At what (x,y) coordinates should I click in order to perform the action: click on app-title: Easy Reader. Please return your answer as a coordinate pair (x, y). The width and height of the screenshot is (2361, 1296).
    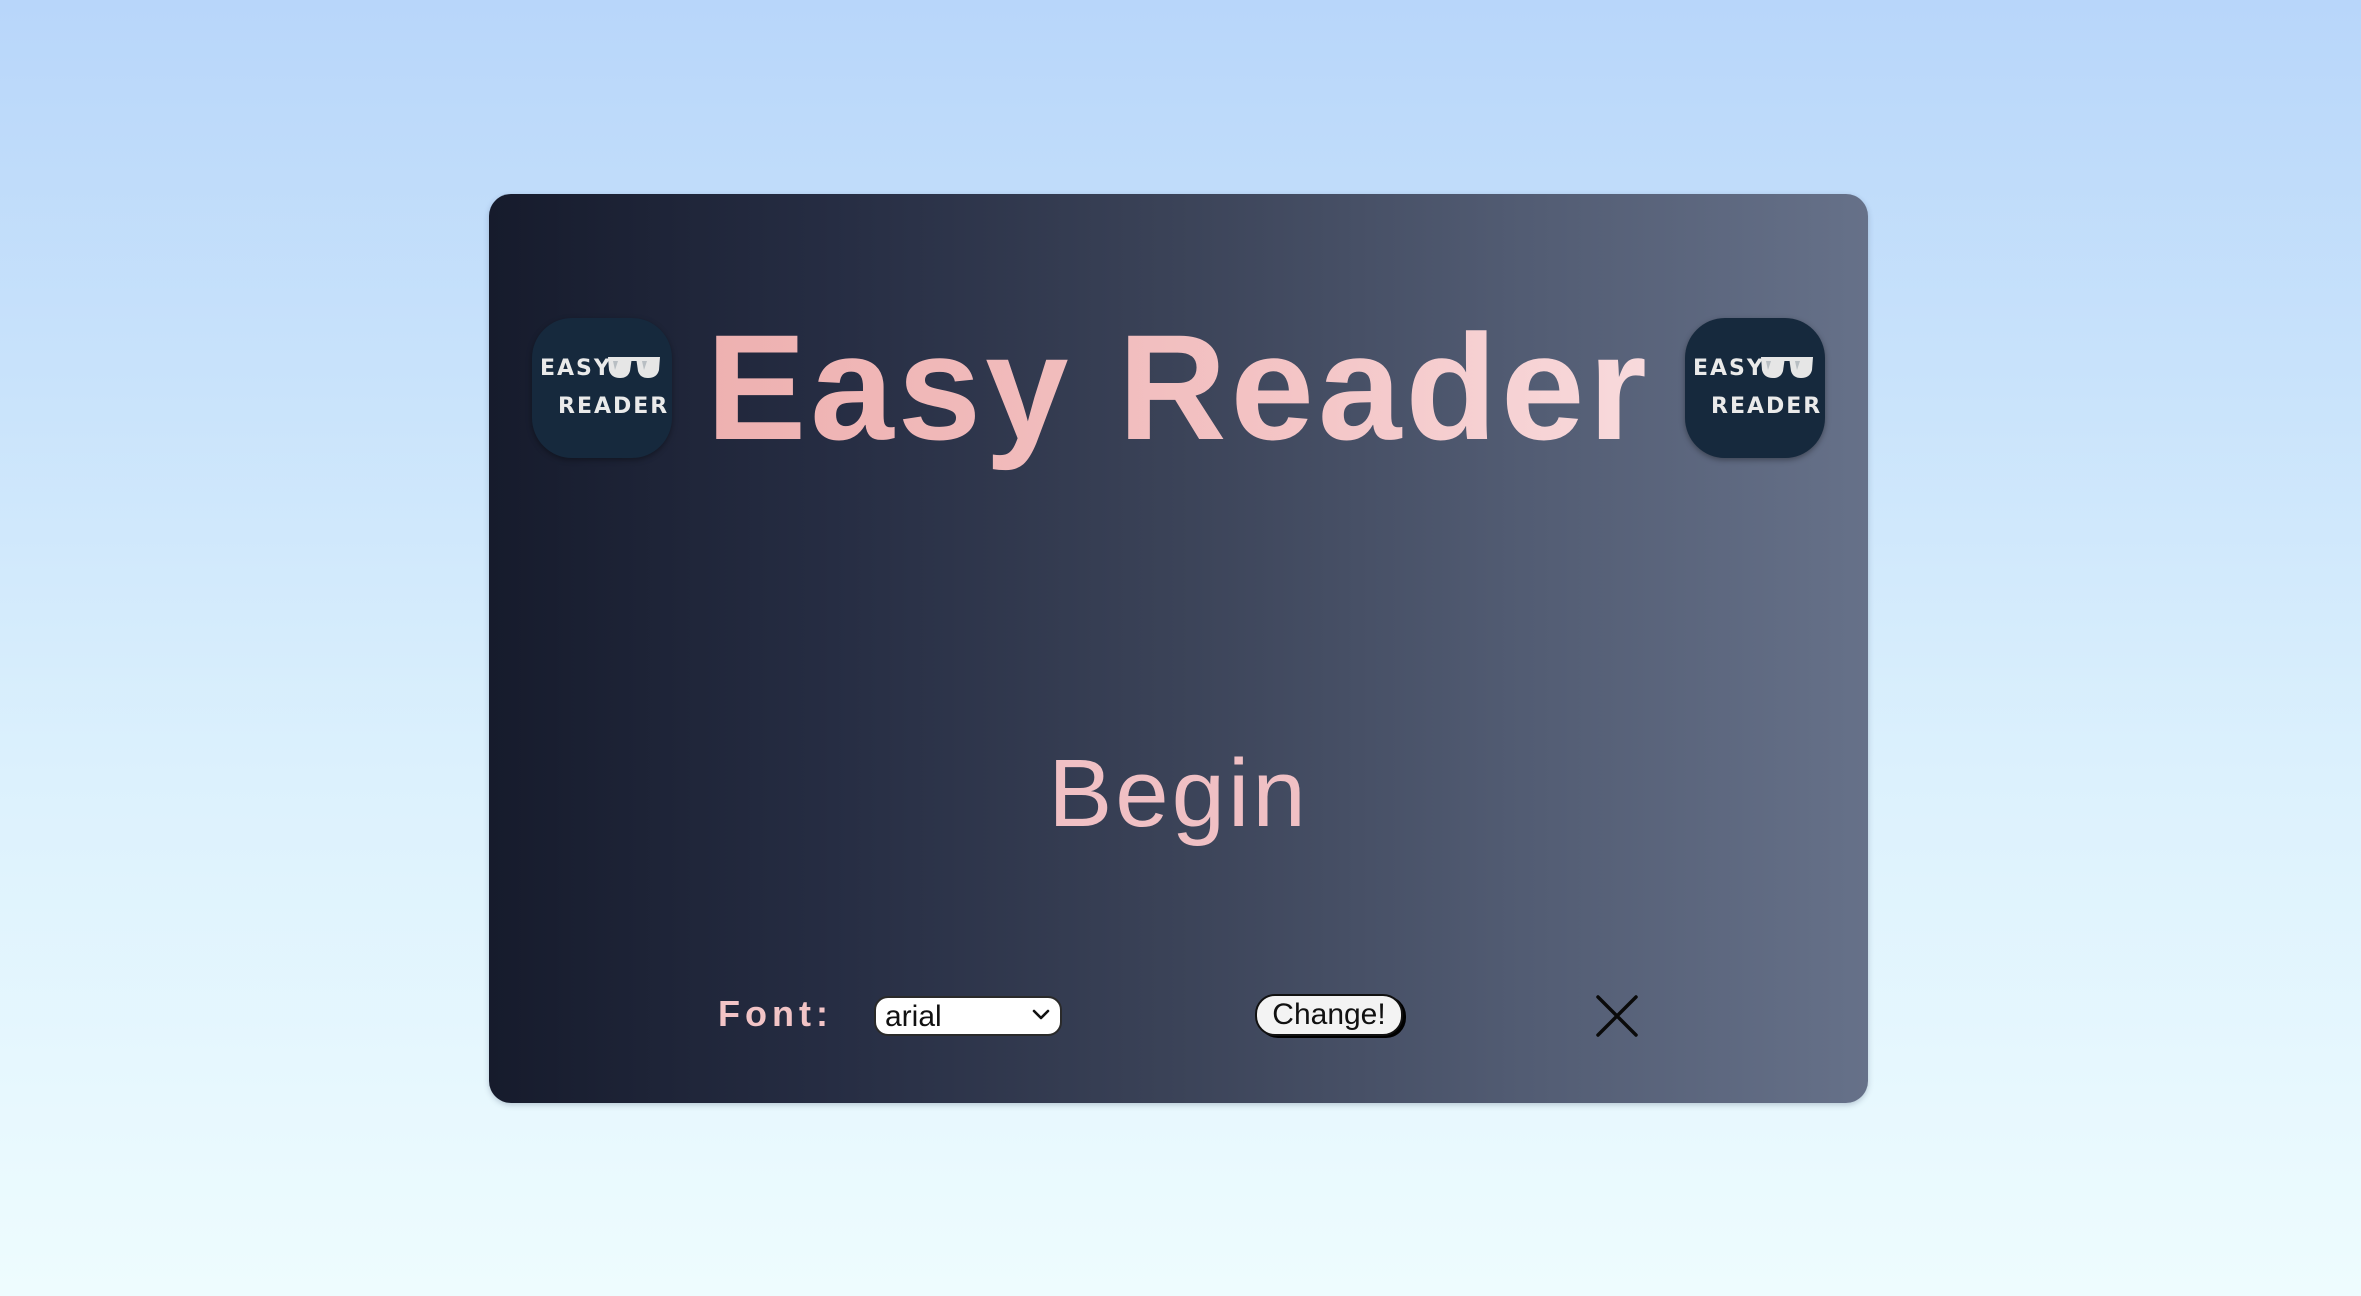
    Looking at the image, I should click on (1178, 387).